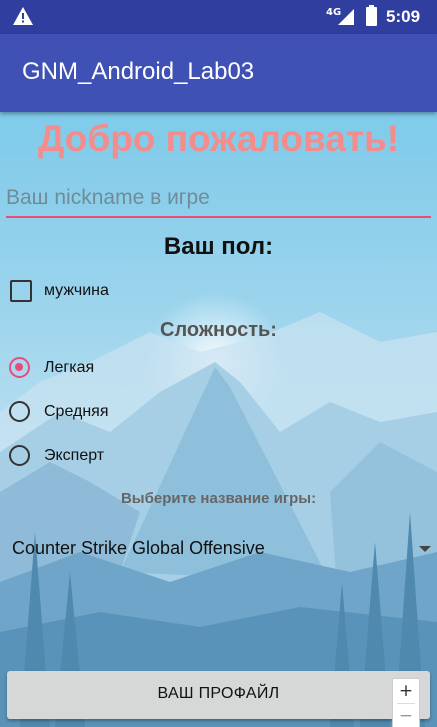 Image resolution: width=437 pixels, height=727 pixels. I want to click on radio-expert, so click(19, 455).